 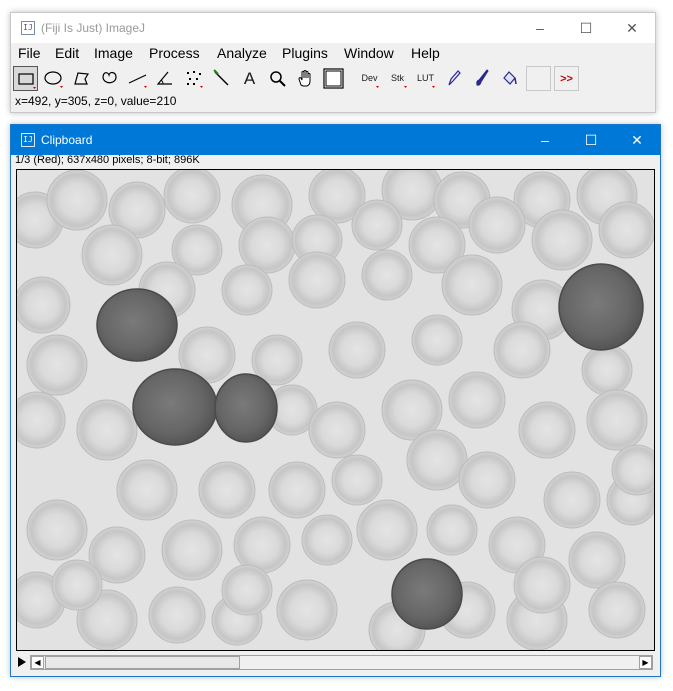 What do you see at coordinates (369, 78) in the screenshot?
I see `dev-tool-button: Dev` at bounding box center [369, 78].